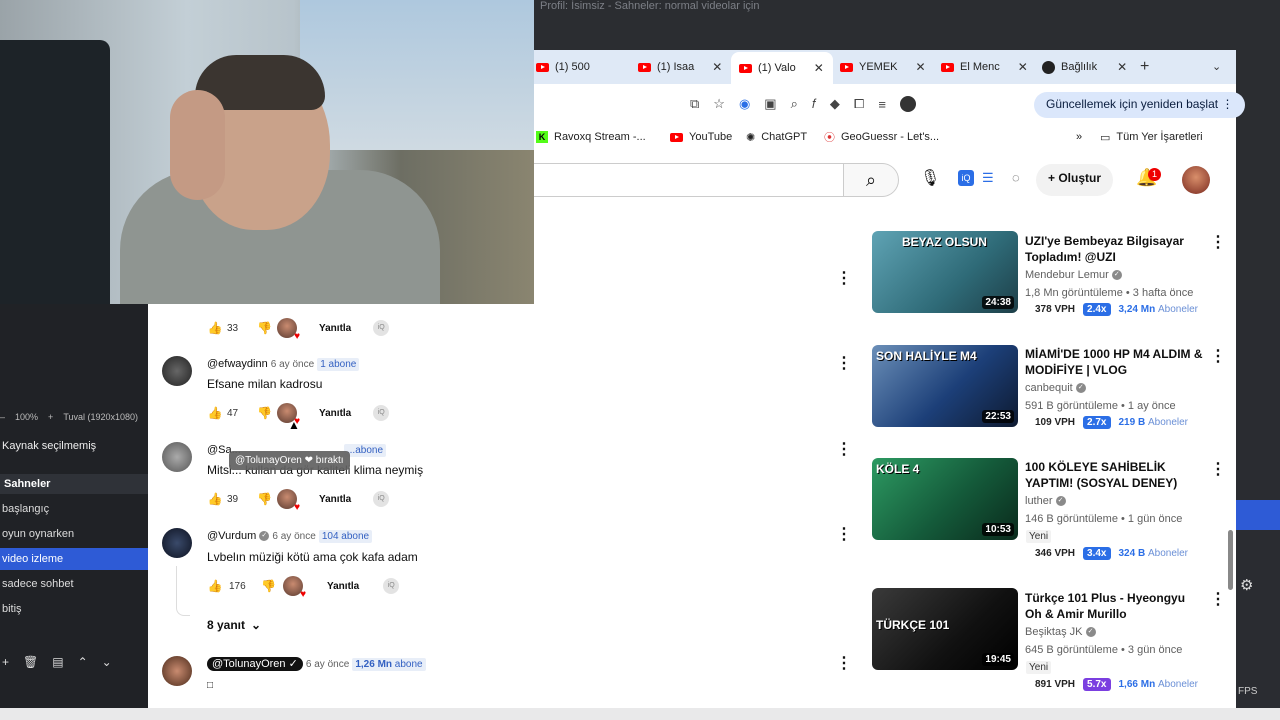 Image resolution: width=1280 pixels, height=720 pixels. Describe the element at coordinates (1140, 105) in the screenshot. I see `update-button: Güncellemek için yeniden başlat ⋮` at that location.